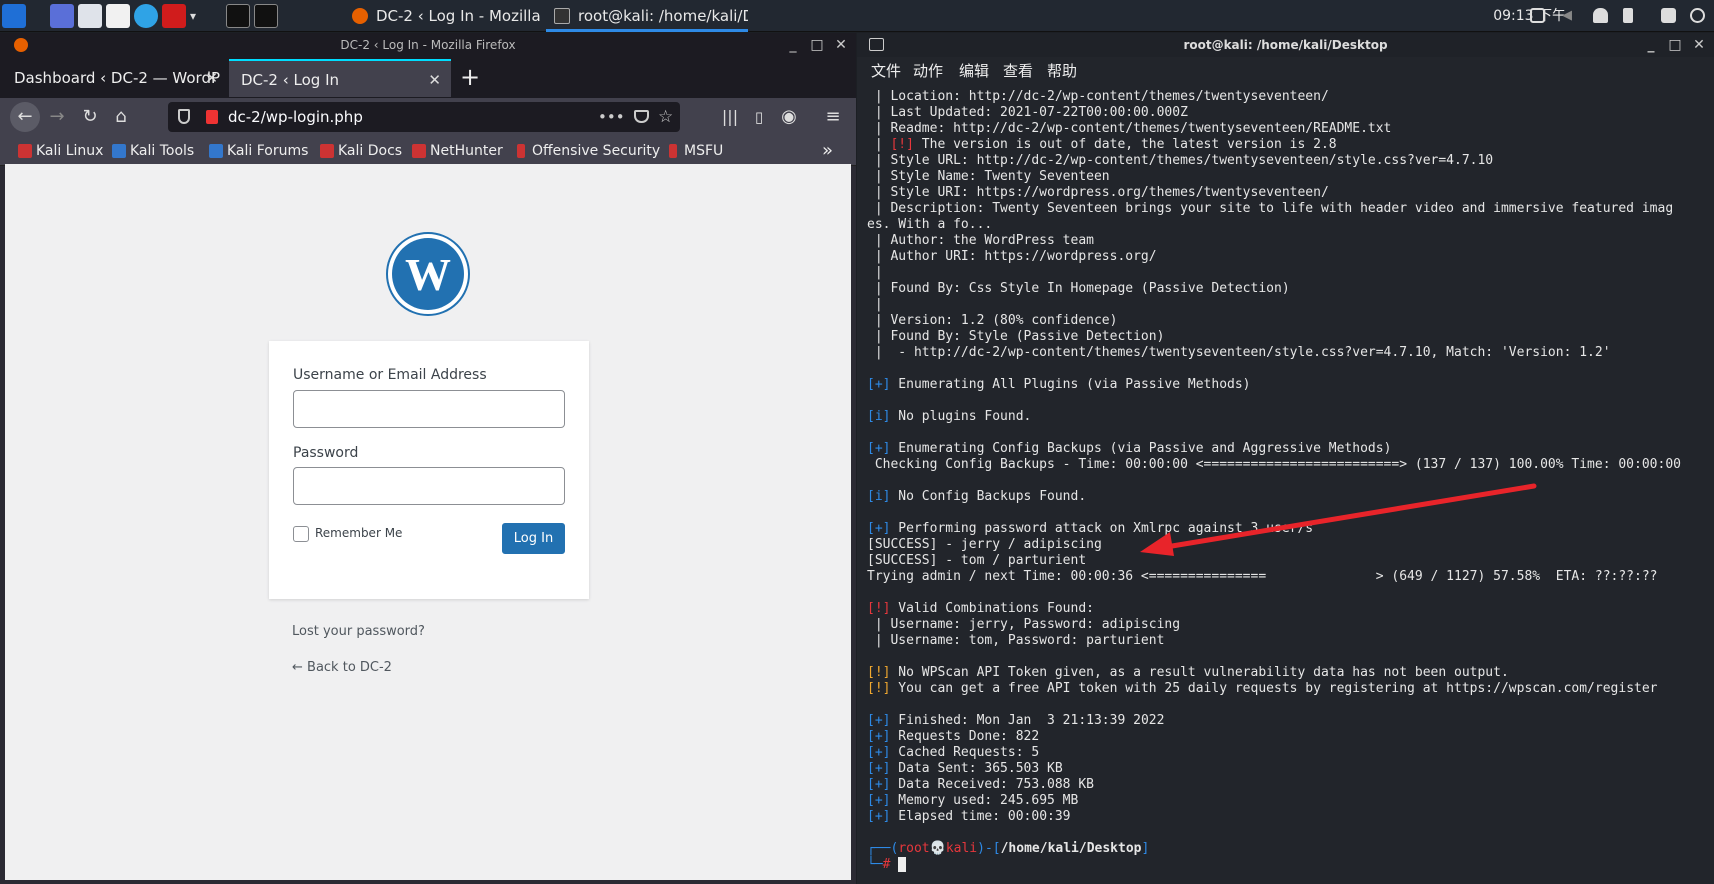 This screenshot has height=884, width=1714. What do you see at coordinates (914, 848) in the screenshot?
I see `prompt-user: root` at bounding box center [914, 848].